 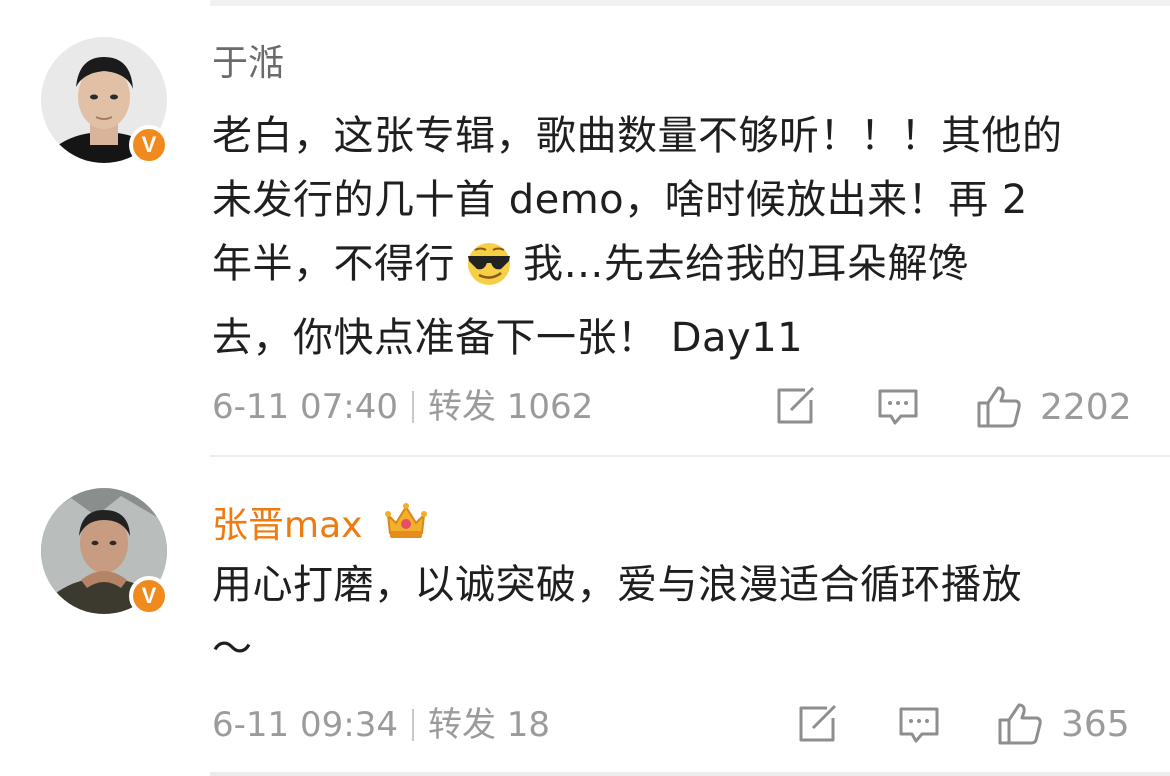 I want to click on comment-line-part: 我…先去给我的耳朵解馋, so click(x=746, y=264).